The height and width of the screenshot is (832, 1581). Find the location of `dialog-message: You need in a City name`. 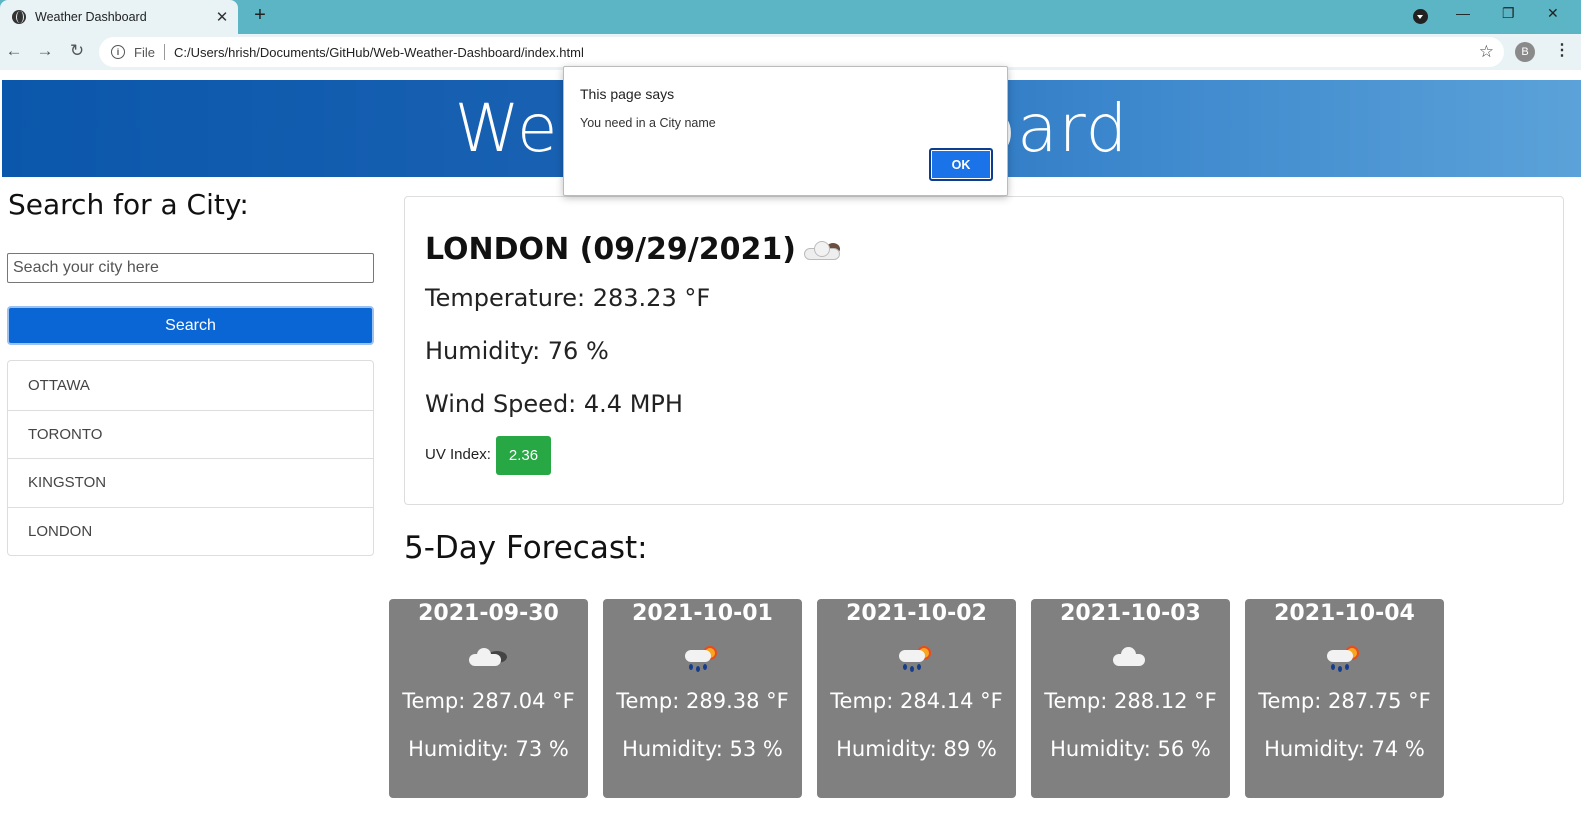

dialog-message: You need in a City name is located at coordinates (648, 123).